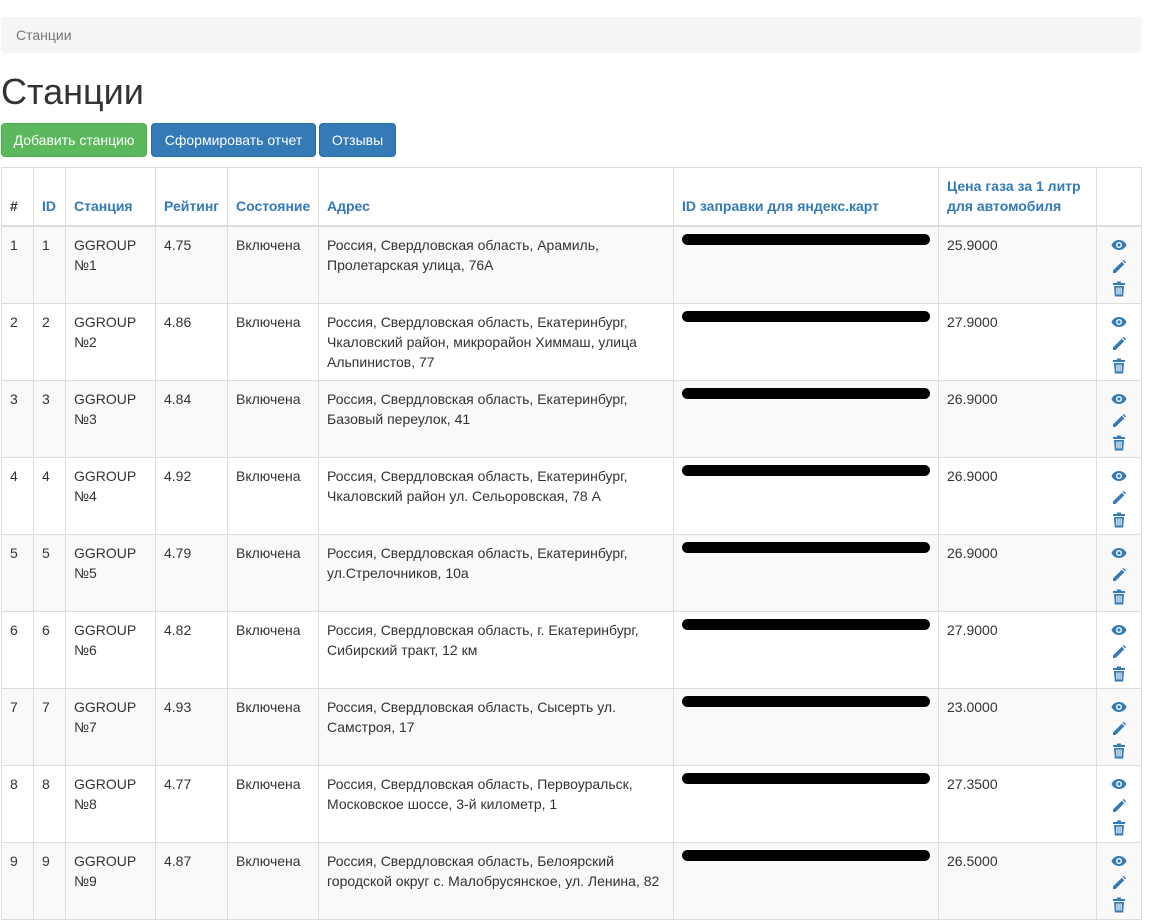  Describe the element at coordinates (74, 140) in the screenshot. I see `add-station-button: Добавить станцию` at that location.